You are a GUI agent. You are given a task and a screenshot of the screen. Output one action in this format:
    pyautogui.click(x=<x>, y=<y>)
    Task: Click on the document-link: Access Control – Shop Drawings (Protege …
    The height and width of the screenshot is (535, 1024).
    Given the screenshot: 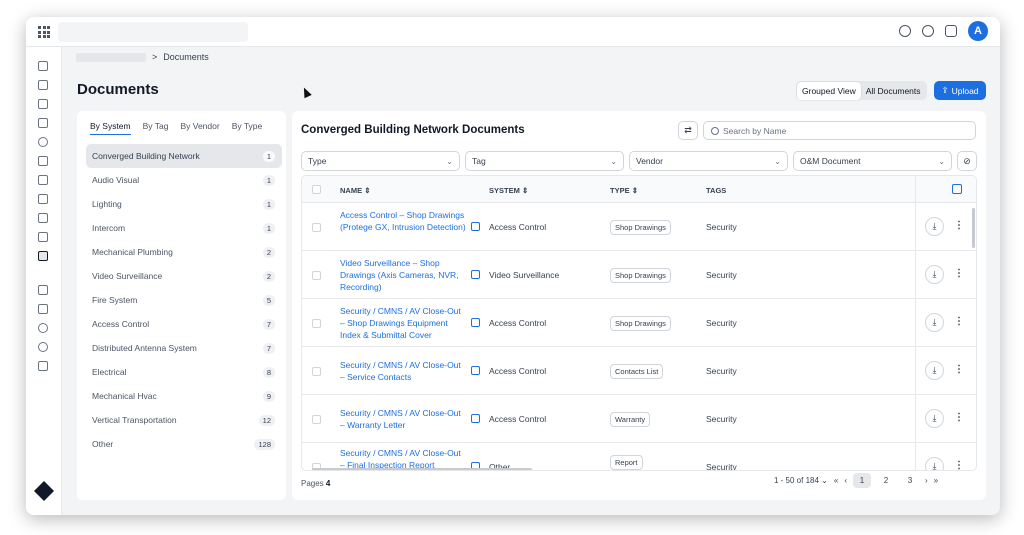 What is the action you would take?
    pyautogui.click(x=403, y=221)
    